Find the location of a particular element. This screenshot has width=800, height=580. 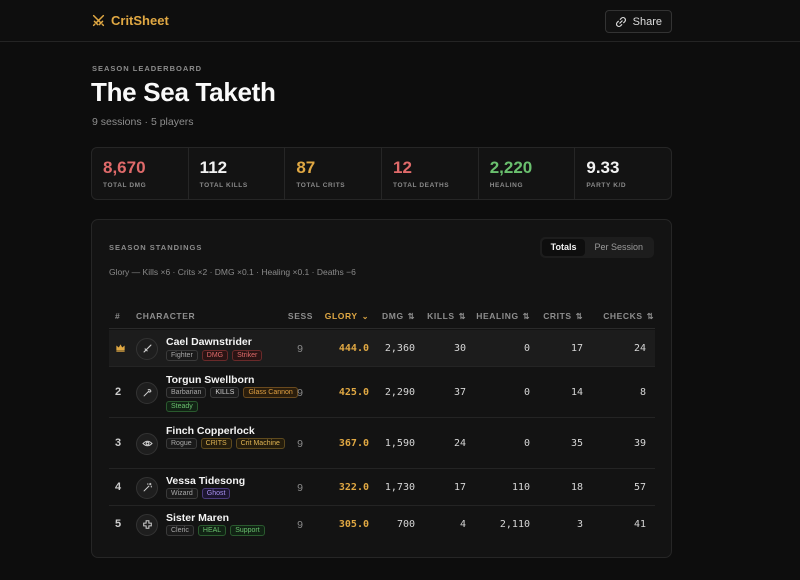

trait-badge: CRITS is located at coordinates (216, 443).